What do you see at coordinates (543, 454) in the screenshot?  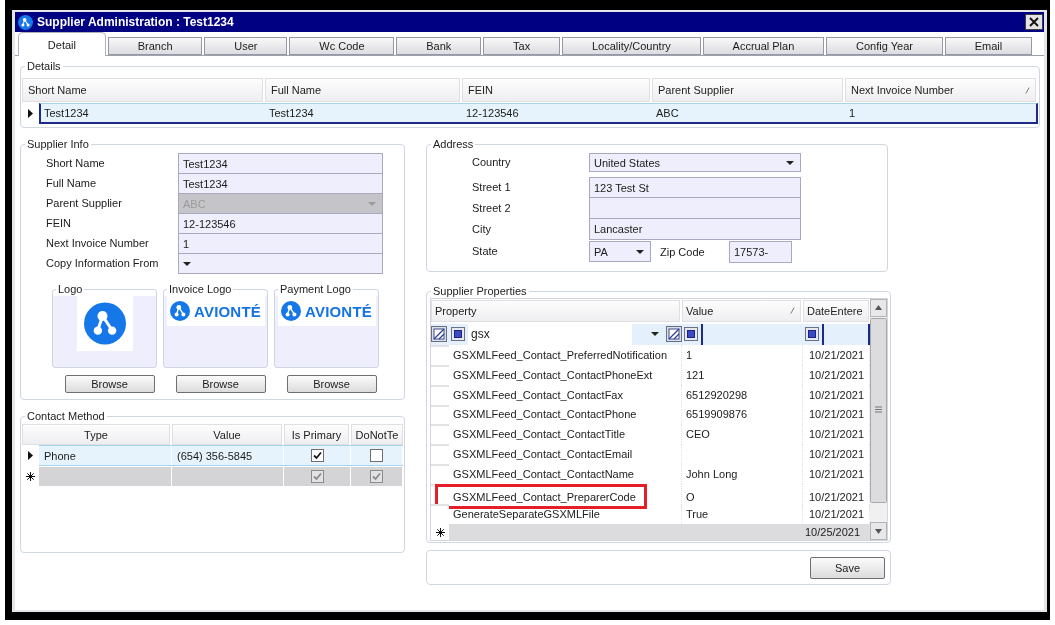 I see `table-cell: GSXMLFeed_Contact_ContactEmail` at bounding box center [543, 454].